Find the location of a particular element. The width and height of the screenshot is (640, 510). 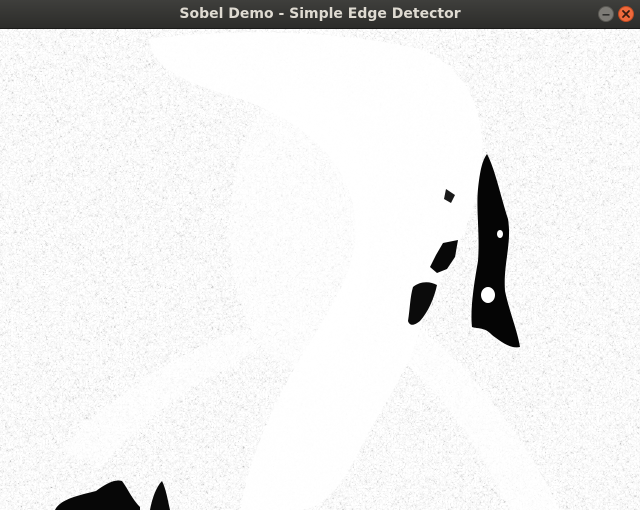

minimize-button is located at coordinates (606, 14).